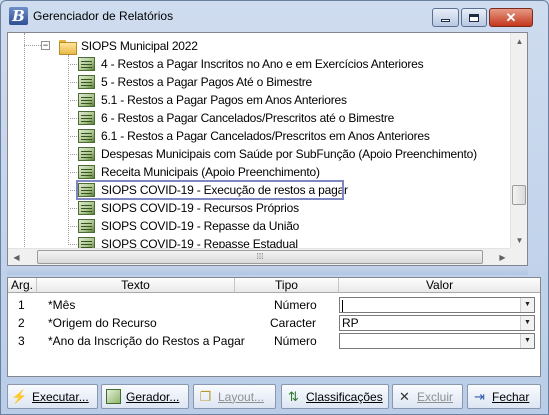 Image resolution: width=549 pixels, height=415 pixels. What do you see at coordinates (206, 82) in the screenshot?
I see `tree-item-label: 5 - Restos a Pagar Pagos Até o Bimestre` at bounding box center [206, 82].